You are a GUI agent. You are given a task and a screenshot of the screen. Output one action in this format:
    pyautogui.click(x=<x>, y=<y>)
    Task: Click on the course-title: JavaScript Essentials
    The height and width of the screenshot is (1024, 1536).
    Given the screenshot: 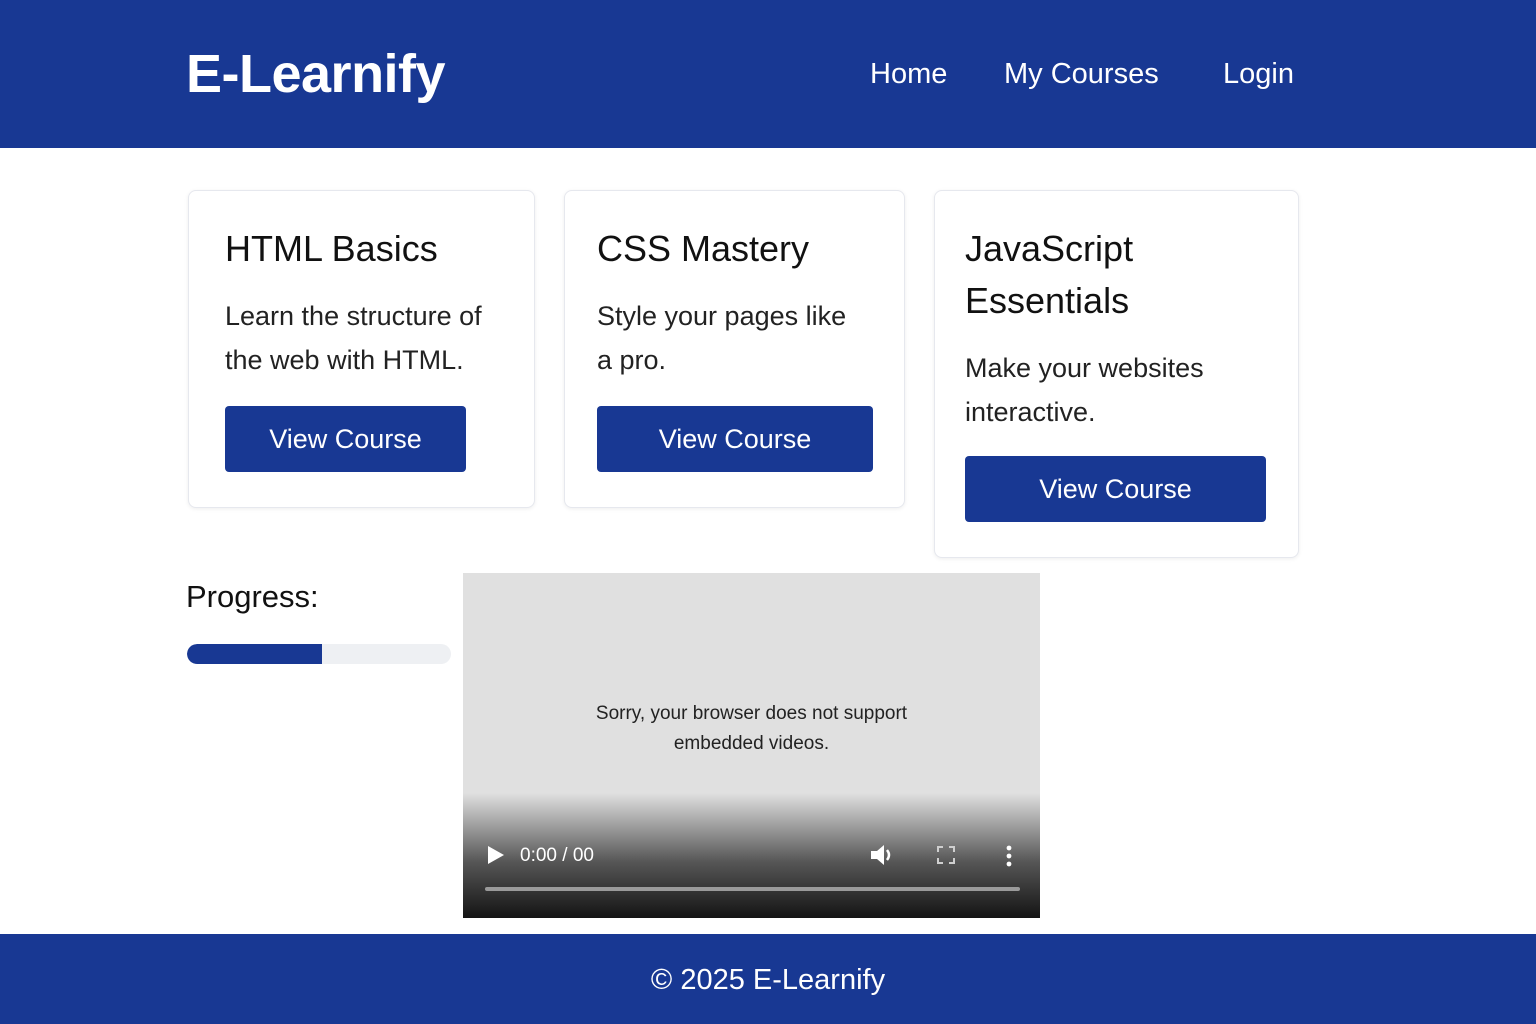 What is the action you would take?
    pyautogui.click(x=1049, y=275)
    